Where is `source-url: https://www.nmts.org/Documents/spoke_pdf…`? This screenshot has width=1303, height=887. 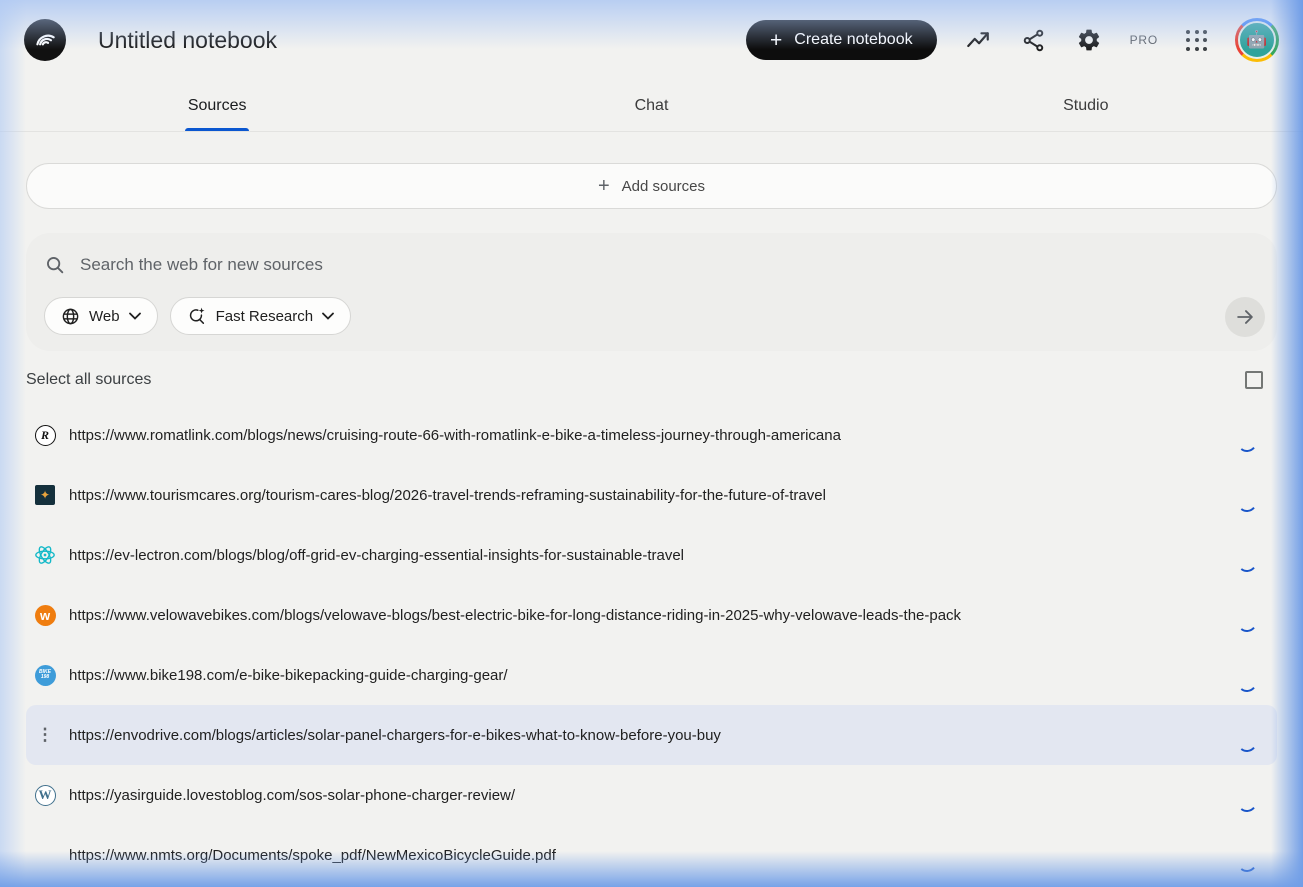 source-url: https://www.nmts.org/Documents/spoke_pdf… is located at coordinates (312, 855).